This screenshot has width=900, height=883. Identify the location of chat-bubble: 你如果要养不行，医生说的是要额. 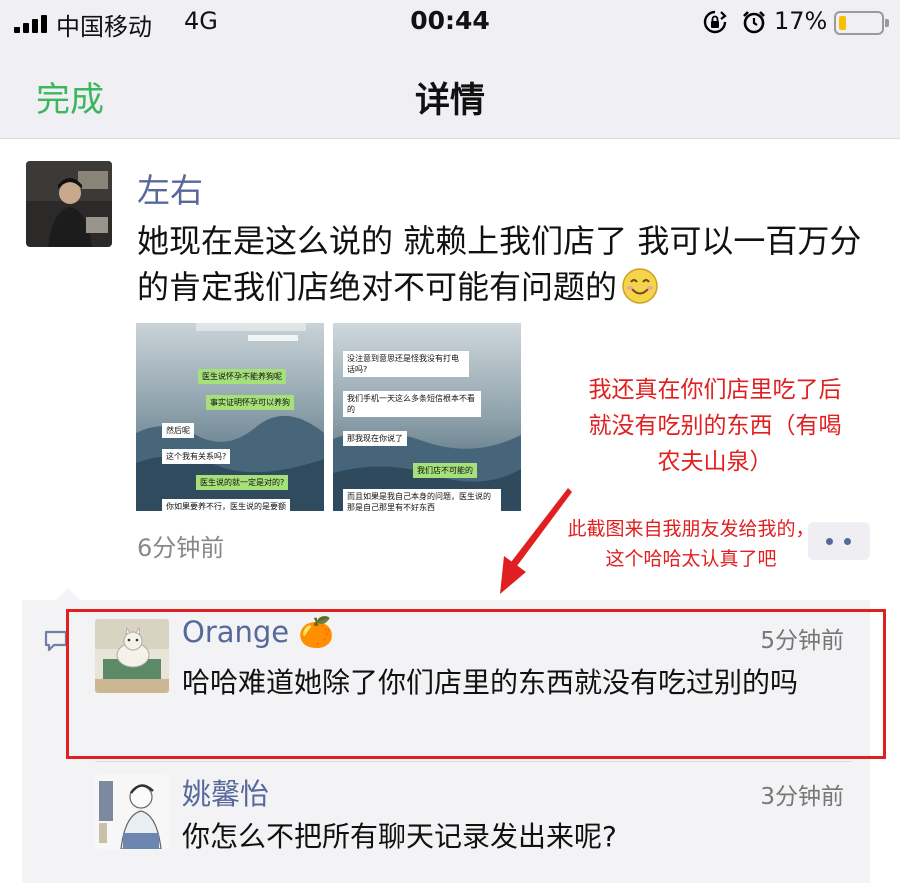
(226, 505).